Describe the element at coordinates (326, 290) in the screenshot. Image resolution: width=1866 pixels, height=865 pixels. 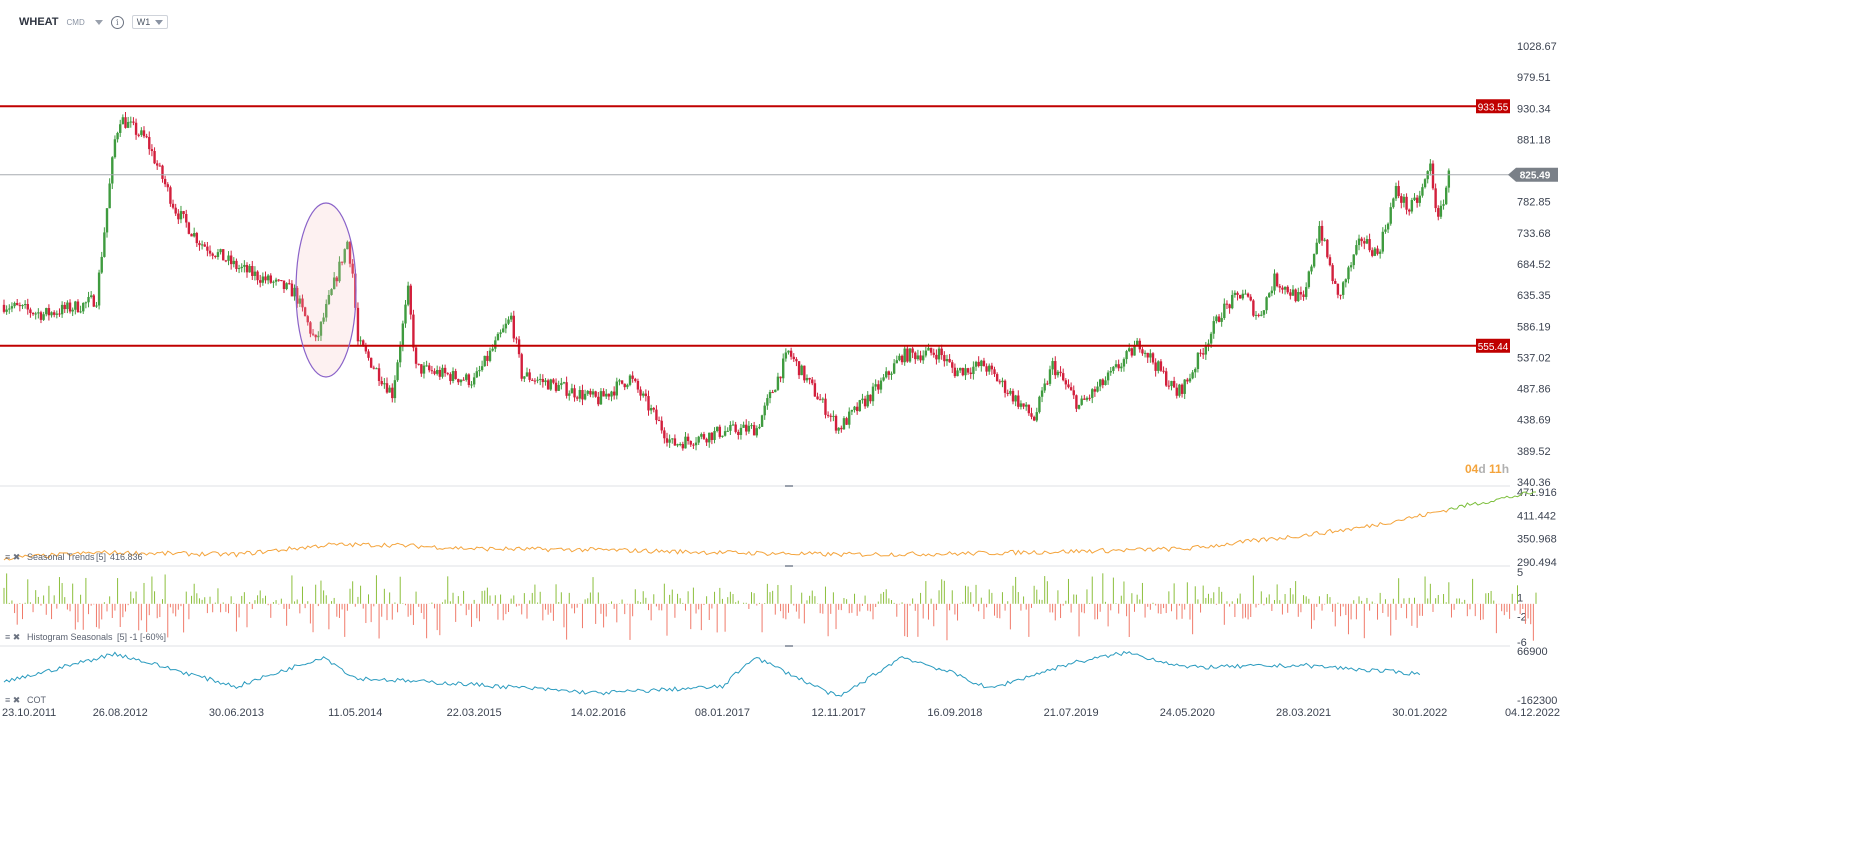
I see `highlight-ellipse` at that location.